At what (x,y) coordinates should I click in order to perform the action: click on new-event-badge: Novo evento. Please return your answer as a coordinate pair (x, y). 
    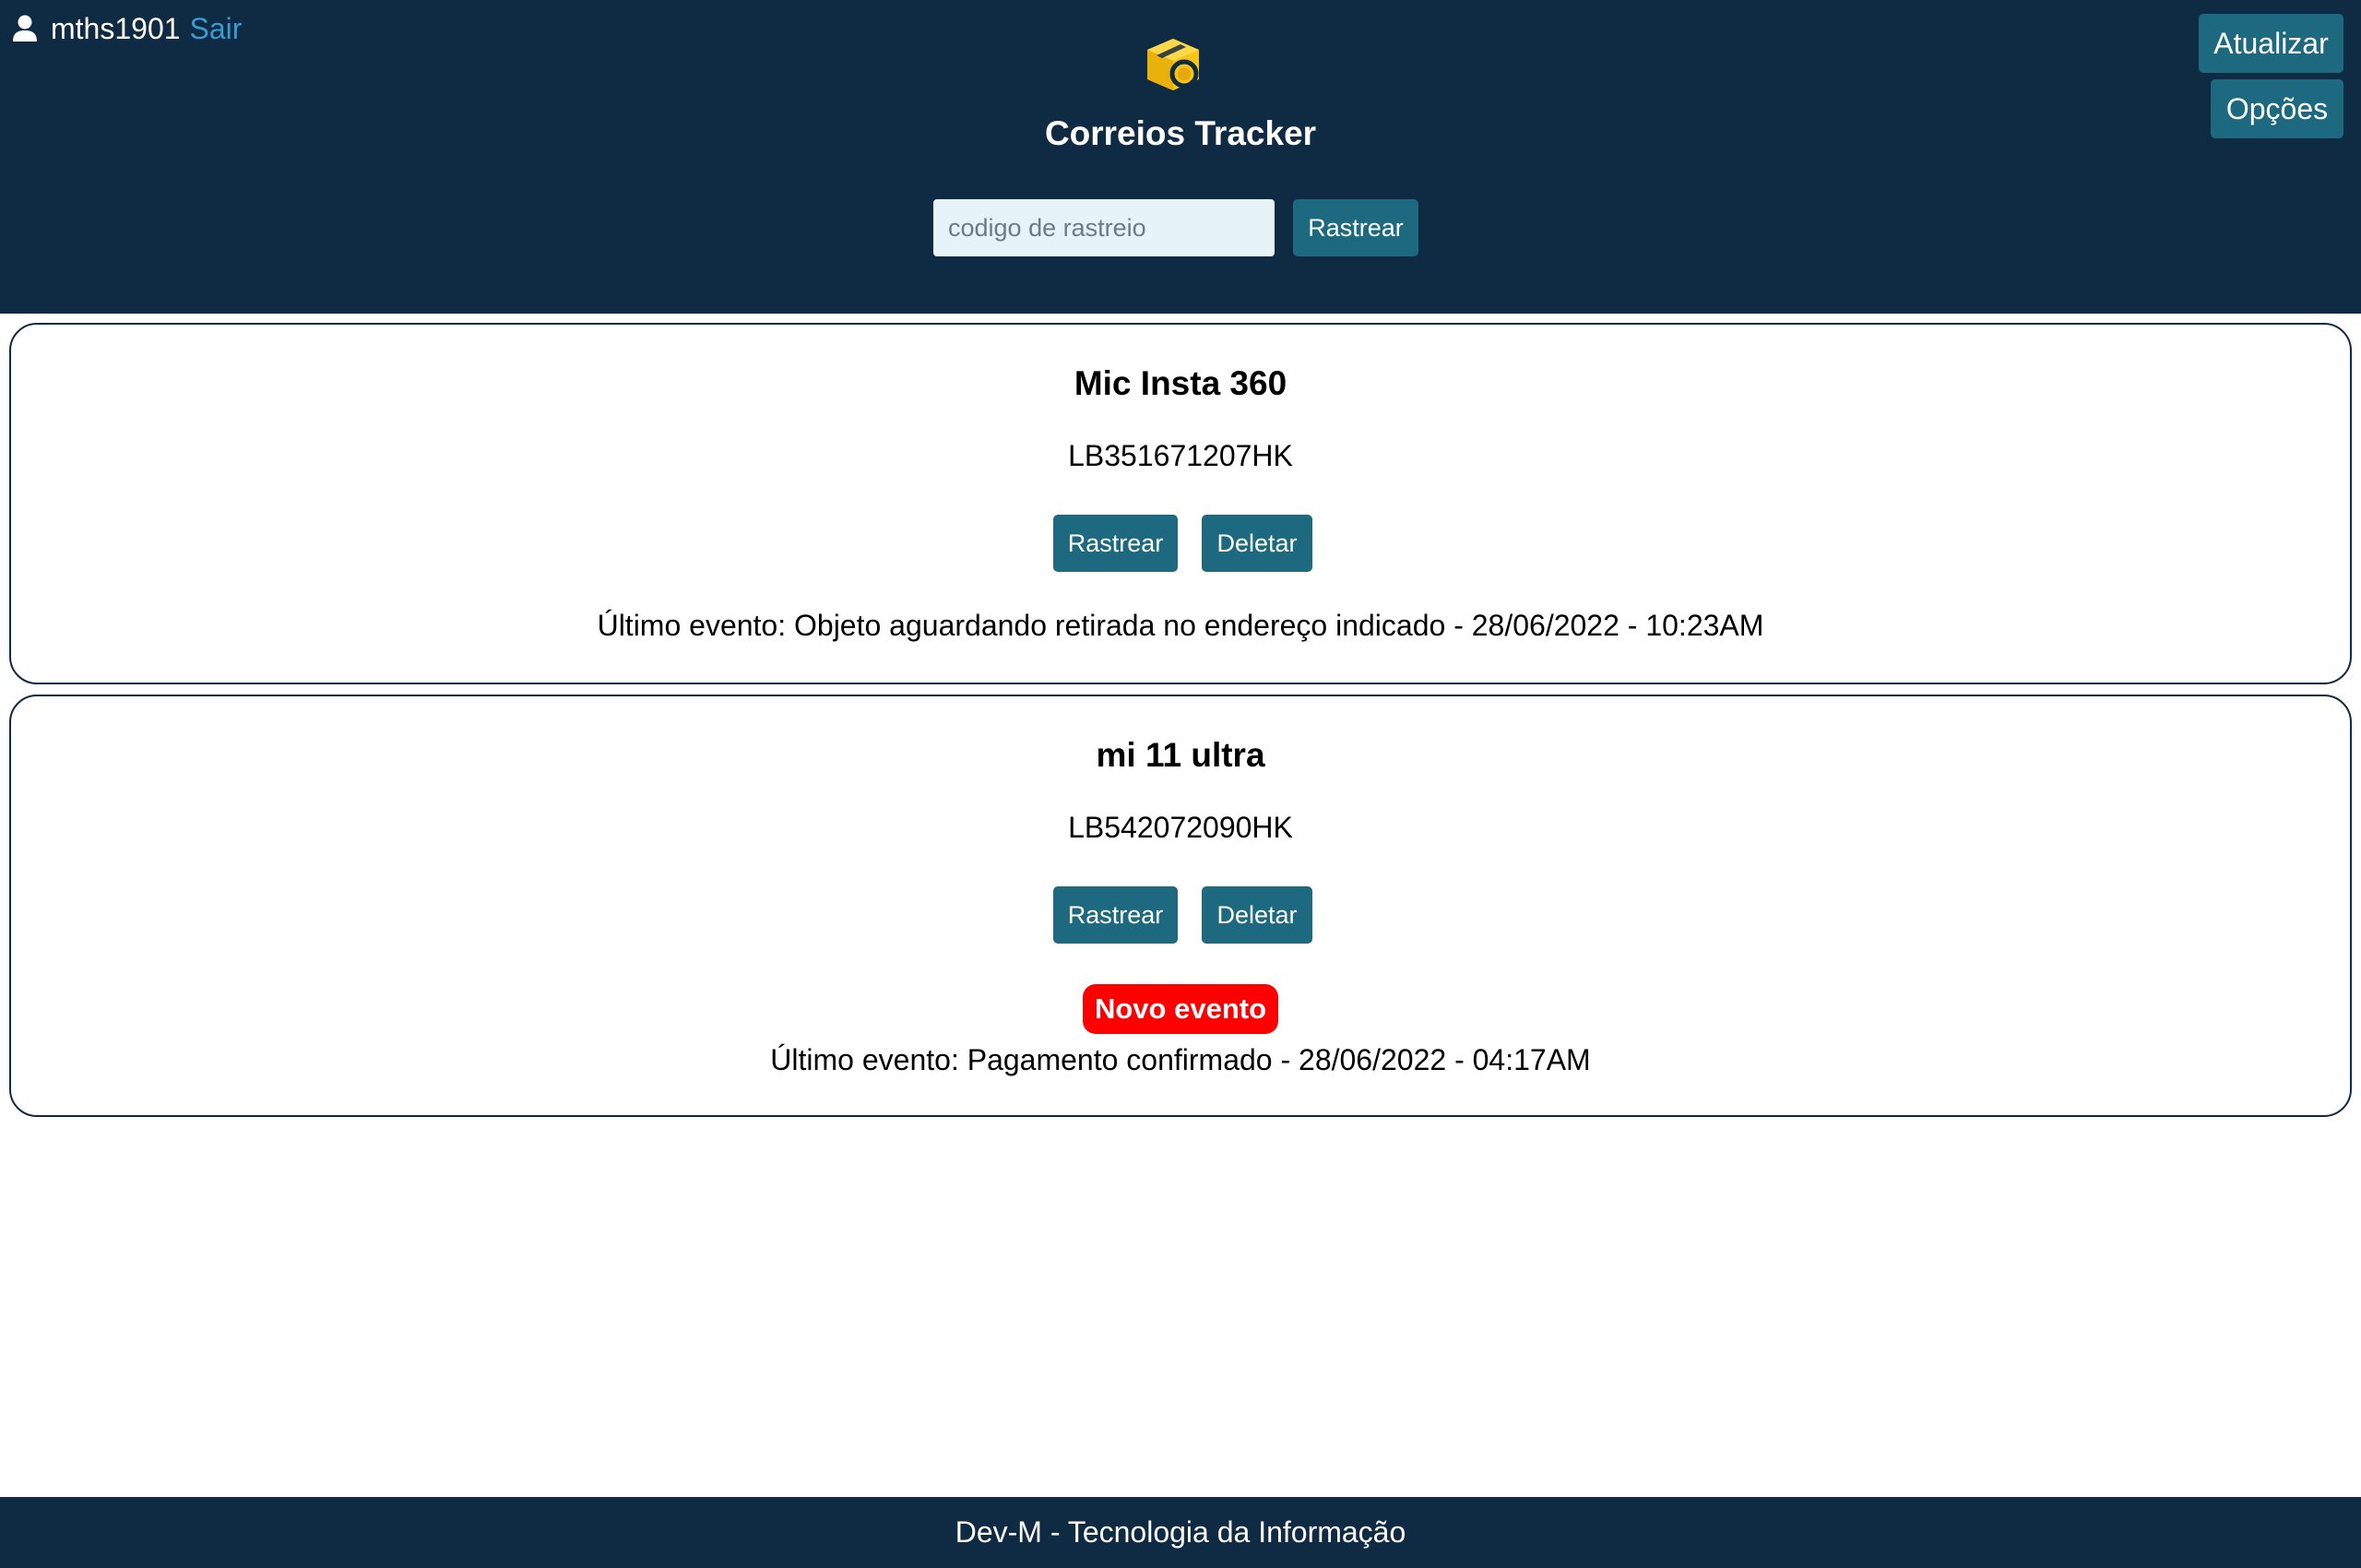
    Looking at the image, I should click on (1180, 1009).